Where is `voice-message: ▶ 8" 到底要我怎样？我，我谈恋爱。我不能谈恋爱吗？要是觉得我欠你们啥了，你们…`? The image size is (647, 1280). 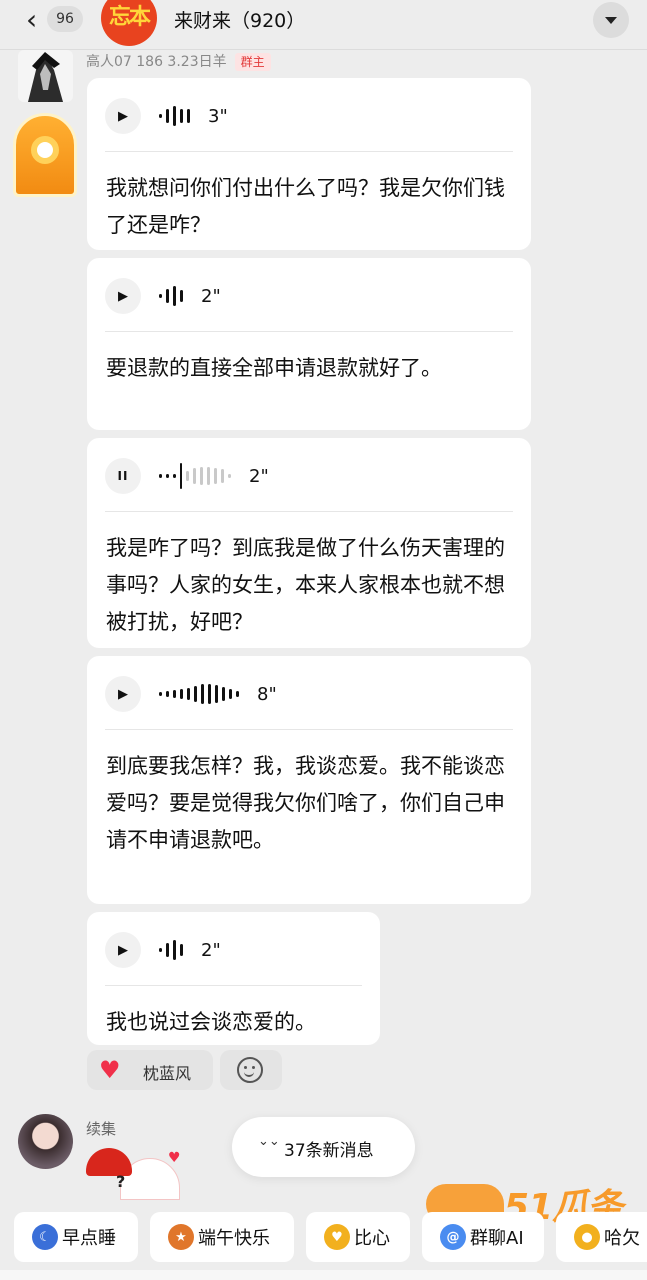
voice-message: ▶ 8" 到底要我怎样？我，我谈恋爱。我不能谈恋爱吗？要是觉得我欠你们啥了，你们… is located at coordinates (309, 780).